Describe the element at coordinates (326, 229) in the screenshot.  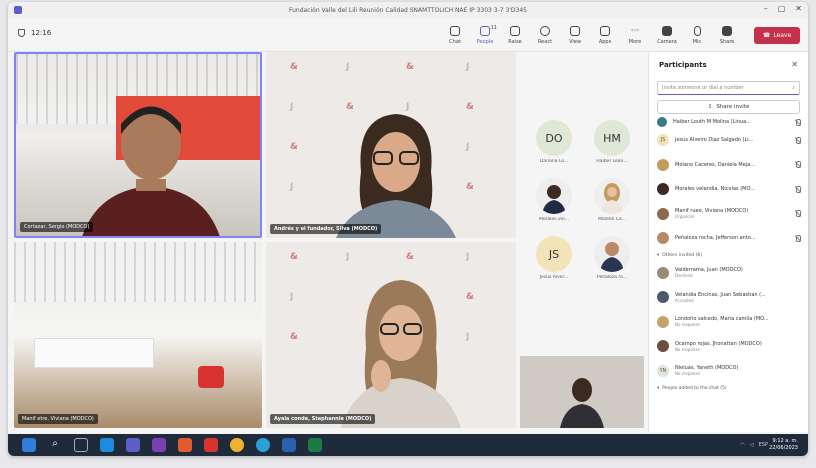
I see `participant-name-tag: Andrés y el fundador, Silva (MODCO)` at that location.